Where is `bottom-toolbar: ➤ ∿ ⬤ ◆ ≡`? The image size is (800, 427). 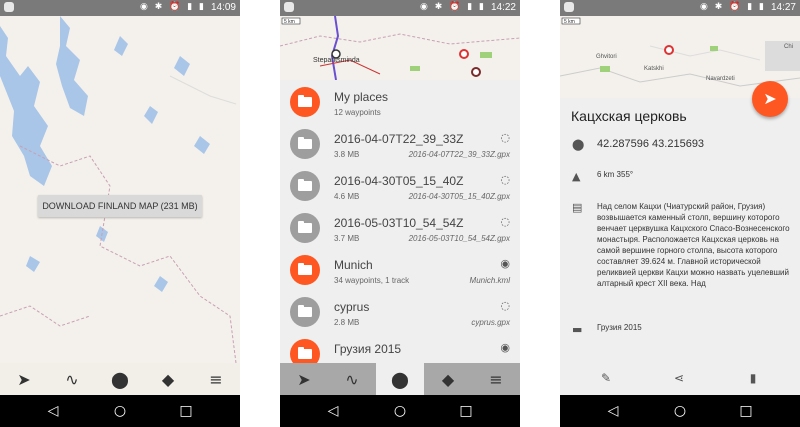 bottom-toolbar: ➤ ∿ ⬤ ◆ ≡ is located at coordinates (400, 379).